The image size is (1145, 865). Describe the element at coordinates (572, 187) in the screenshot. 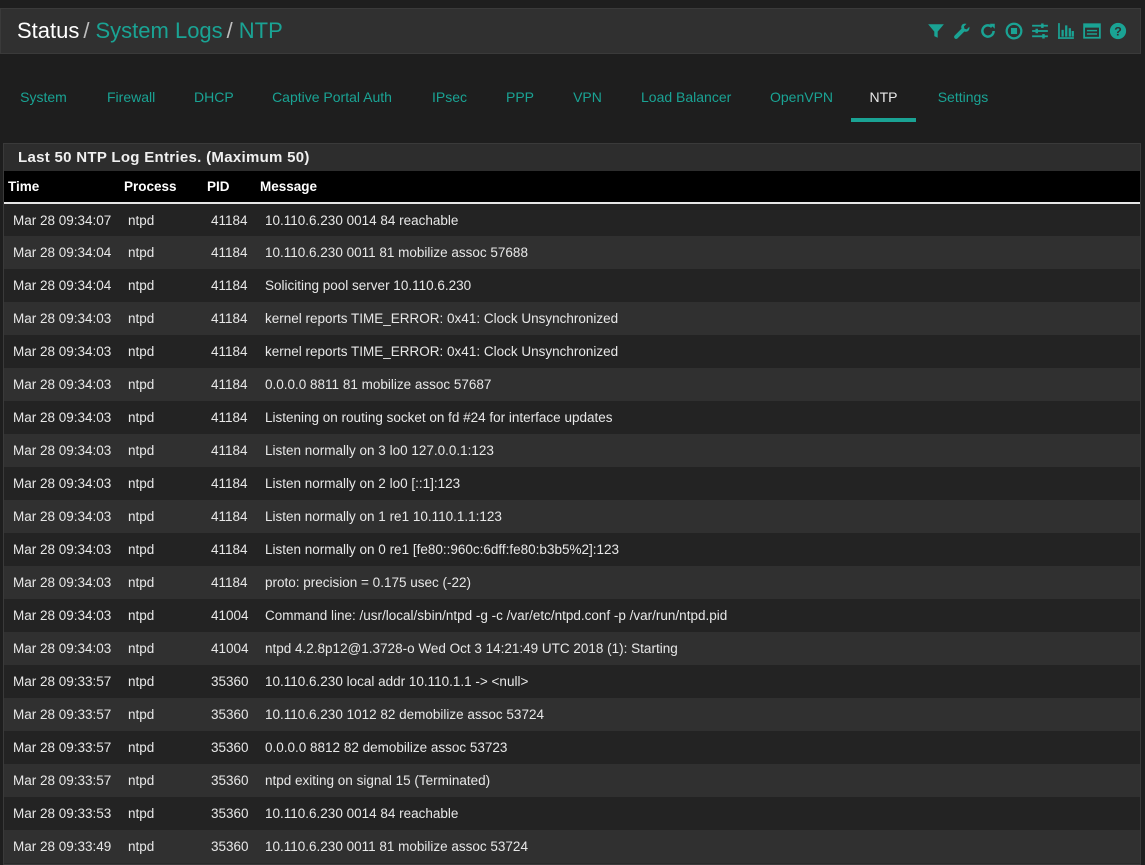

I see `table-header-row: Time Process PID Message` at that location.